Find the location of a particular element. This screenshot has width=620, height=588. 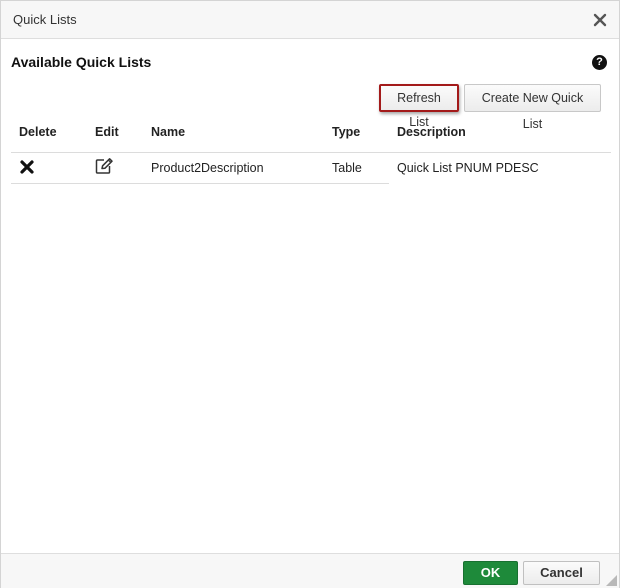

dialog-titlebar: Quick Lists is located at coordinates (310, 20).